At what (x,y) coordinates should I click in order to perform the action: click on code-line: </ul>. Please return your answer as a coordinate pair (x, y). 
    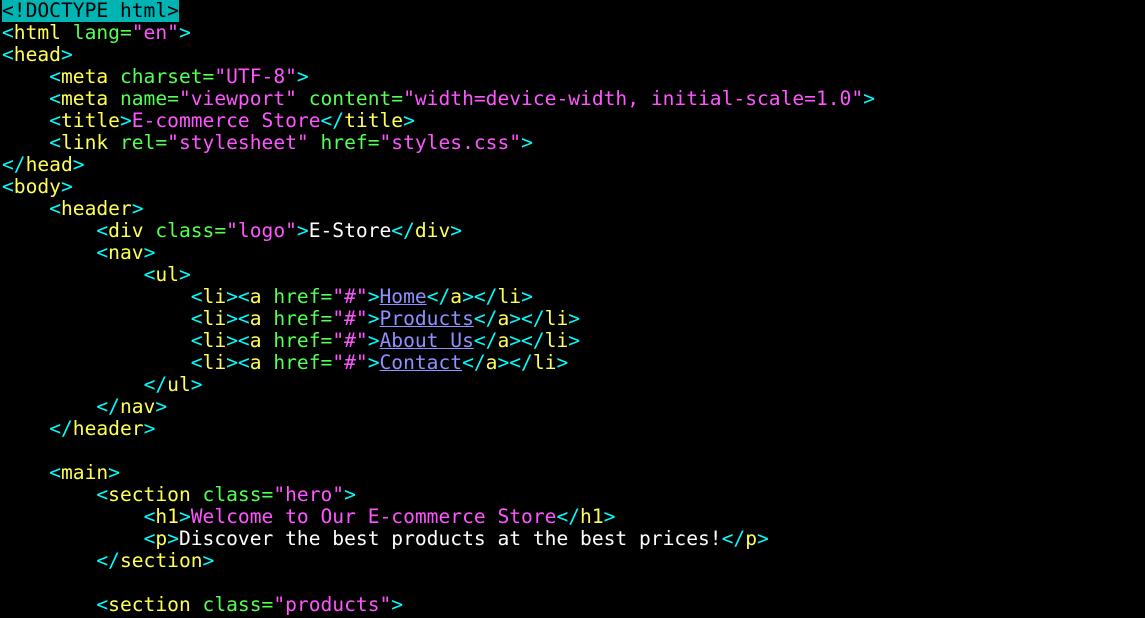
    Looking at the image, I should click on (438, 385).